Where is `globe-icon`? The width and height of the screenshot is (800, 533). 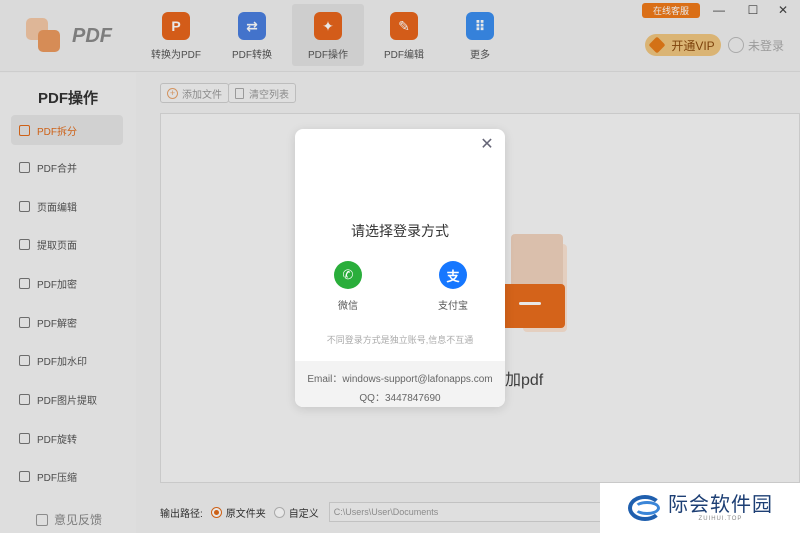 globe-icon is located at coordinates (645, 508).